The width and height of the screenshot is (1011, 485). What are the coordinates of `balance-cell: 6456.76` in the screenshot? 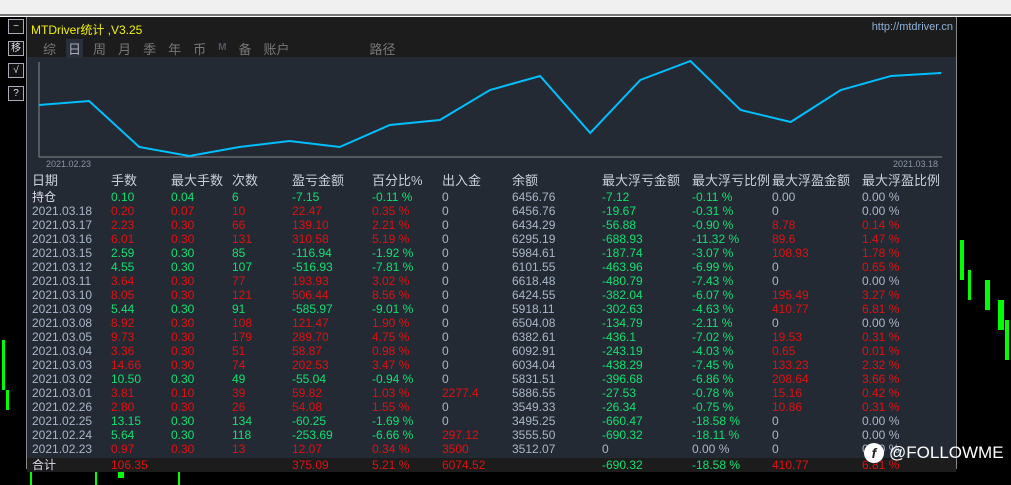 It's located at (534, 197).